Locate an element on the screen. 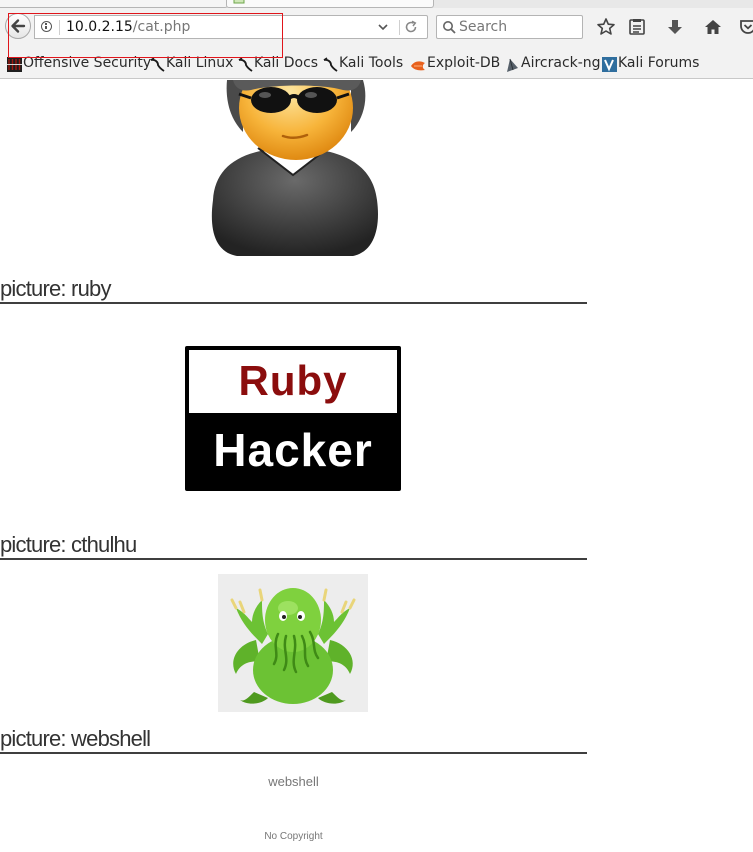 This screenshot has width=753, height=852. picture-heading-webshell: picture: webshell is located at coordinates (293, 740).